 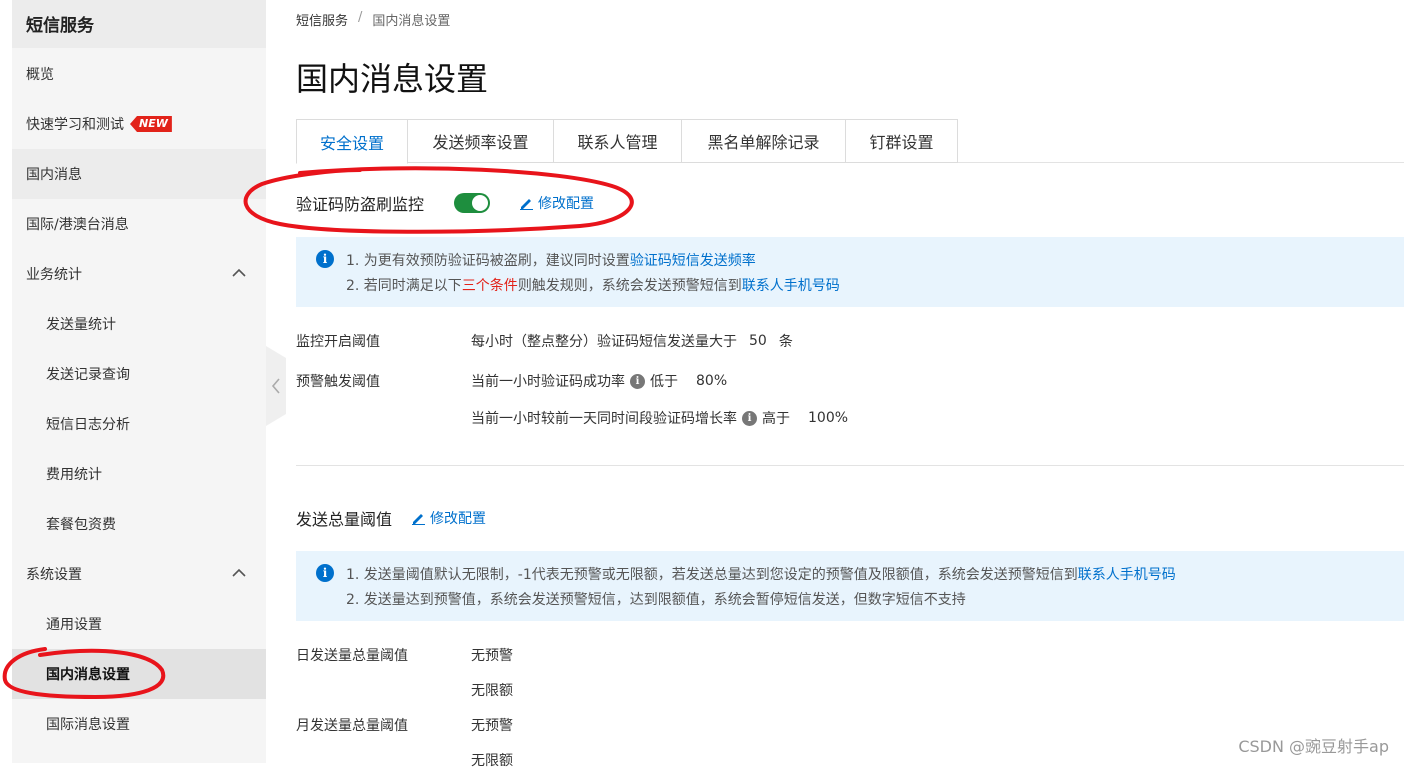 I want to click on tab-label: 安全设置, so click(x=351, y=143).